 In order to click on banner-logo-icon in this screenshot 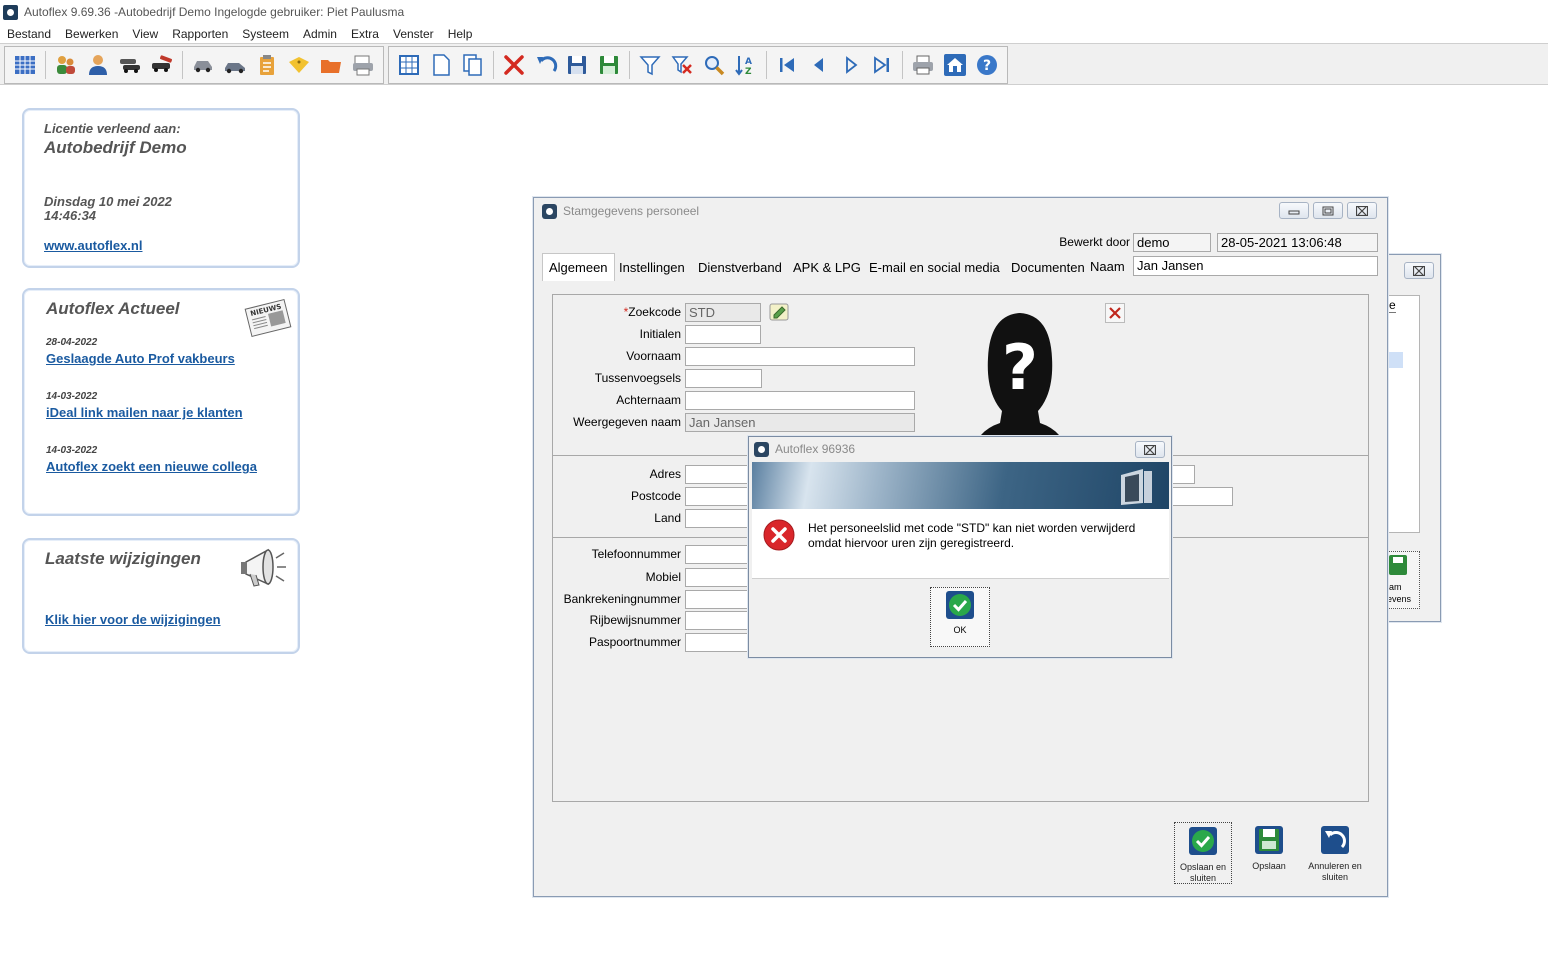, I will do `click(1136, 487)`.